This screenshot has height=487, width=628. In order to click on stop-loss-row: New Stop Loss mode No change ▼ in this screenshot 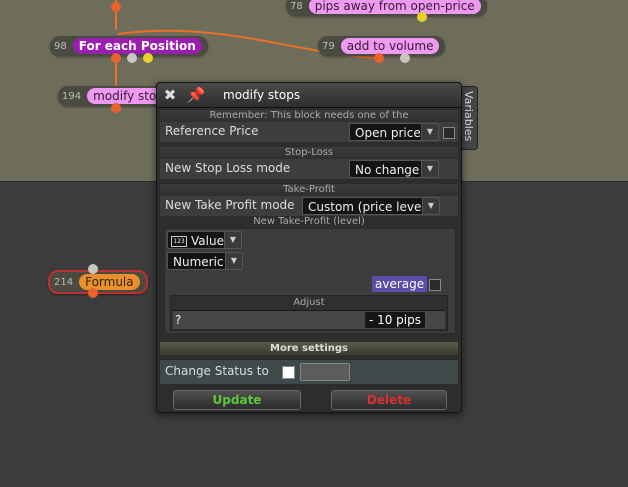, I will do `click(309, 169)`.